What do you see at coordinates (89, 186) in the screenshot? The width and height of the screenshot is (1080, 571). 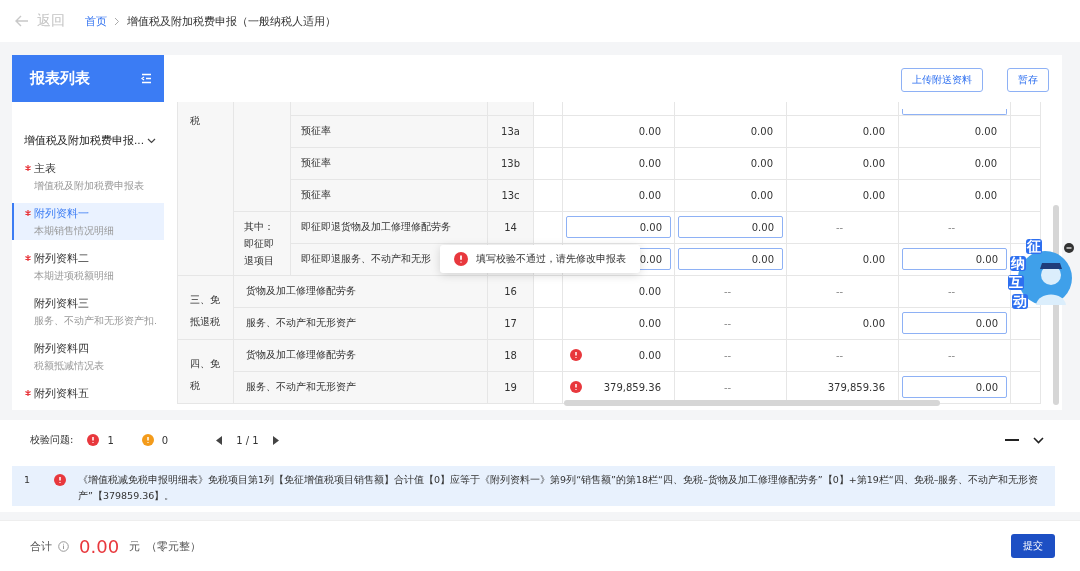 I see `item-subtitle: 增值税及附加税费申报表` at bounding box center [89, 186].